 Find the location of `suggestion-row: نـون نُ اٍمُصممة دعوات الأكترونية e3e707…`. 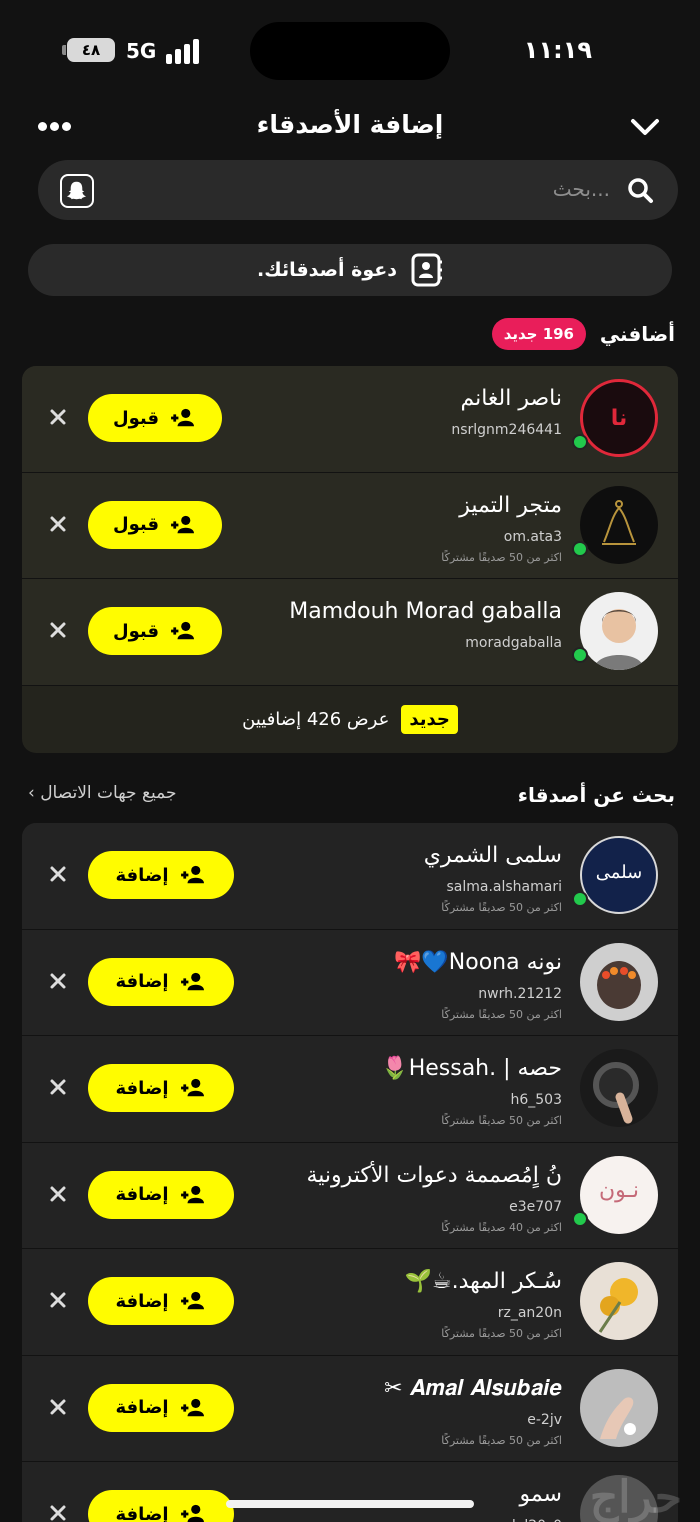

suggestion-row: نـون نُ اٍمُصممة دعوات الأكترونية e3e707… is located at coordinates (350, 1195).